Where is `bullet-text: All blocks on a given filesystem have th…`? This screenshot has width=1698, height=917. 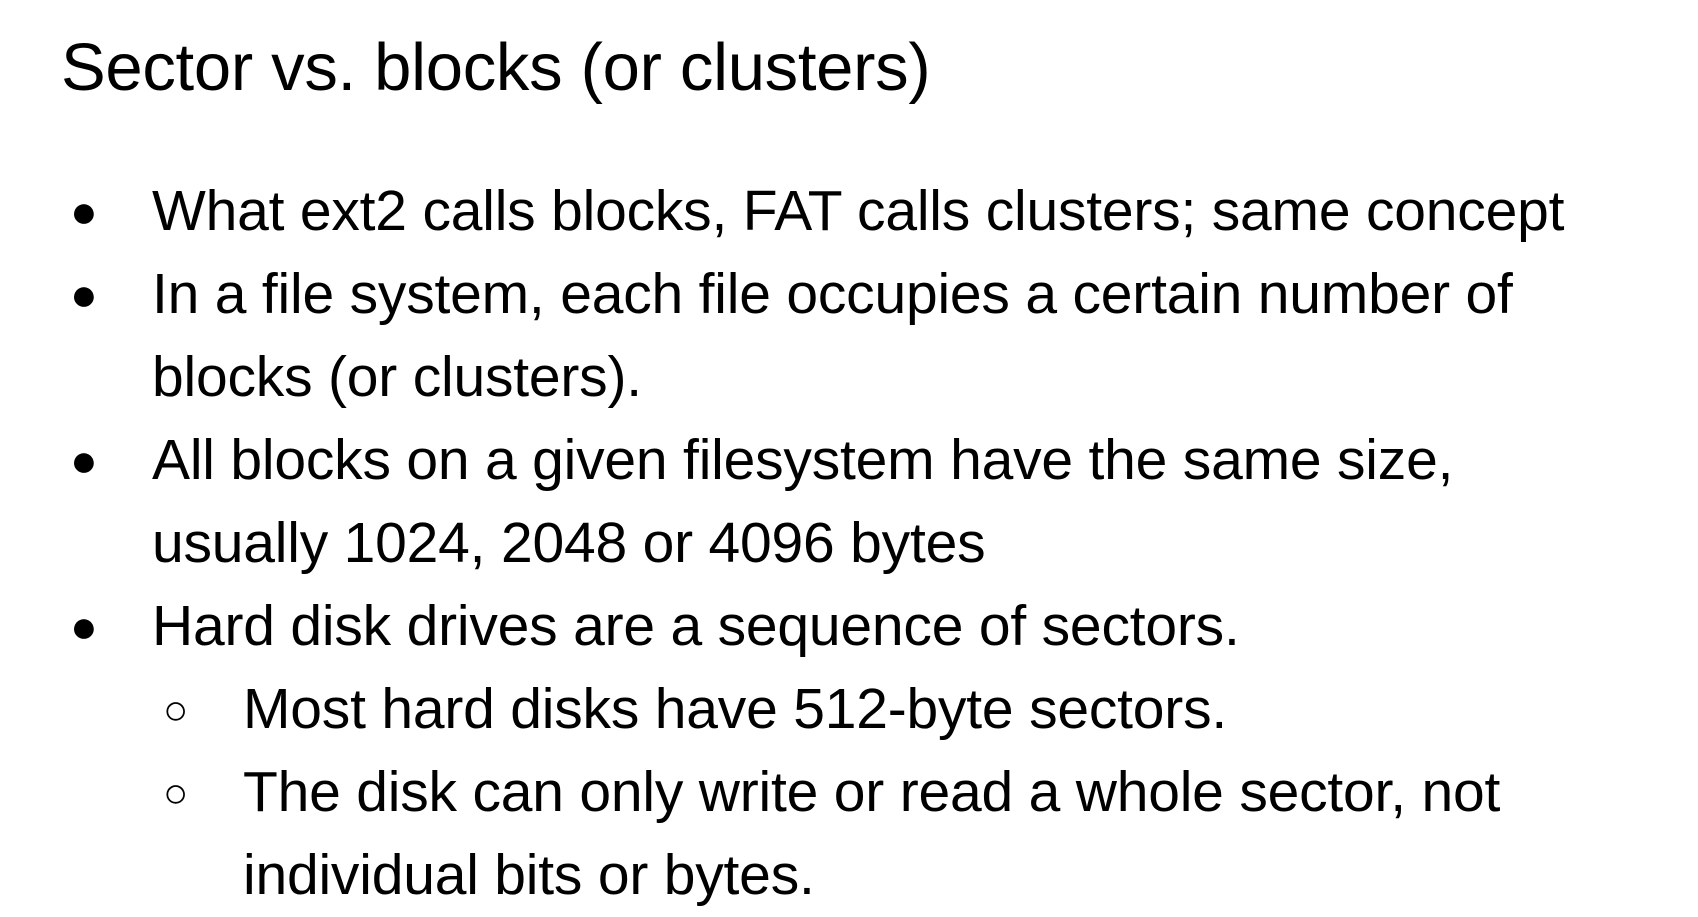
bullet-text: All blocks on a given filesystem have th… is located at coordinates (803, 460).